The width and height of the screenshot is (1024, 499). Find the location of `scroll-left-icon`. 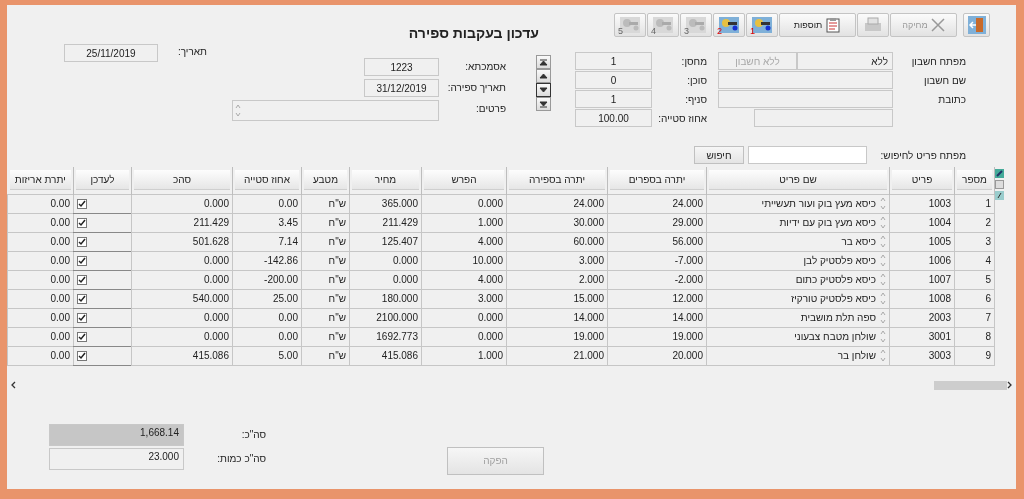

scroll-left-icon is located at coordinates (13, 385).